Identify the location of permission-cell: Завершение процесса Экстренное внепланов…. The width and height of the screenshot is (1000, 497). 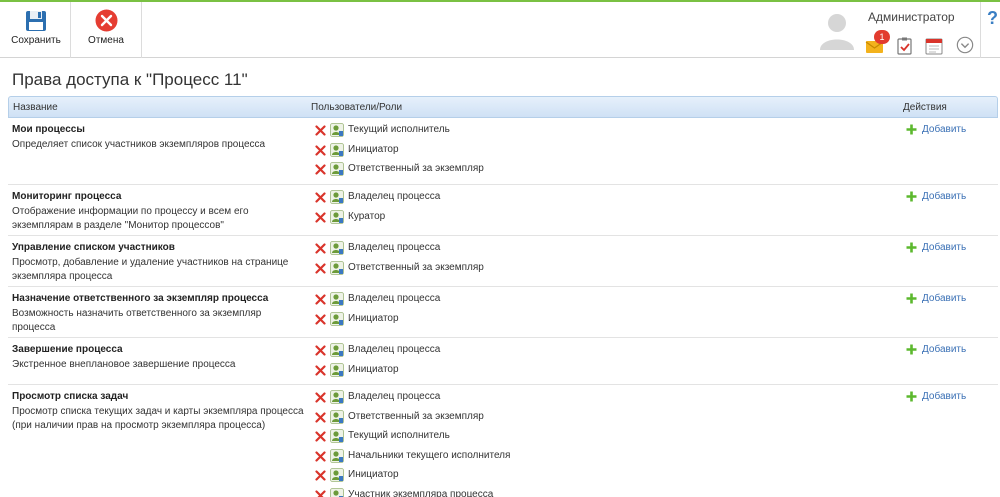
(158, 357).